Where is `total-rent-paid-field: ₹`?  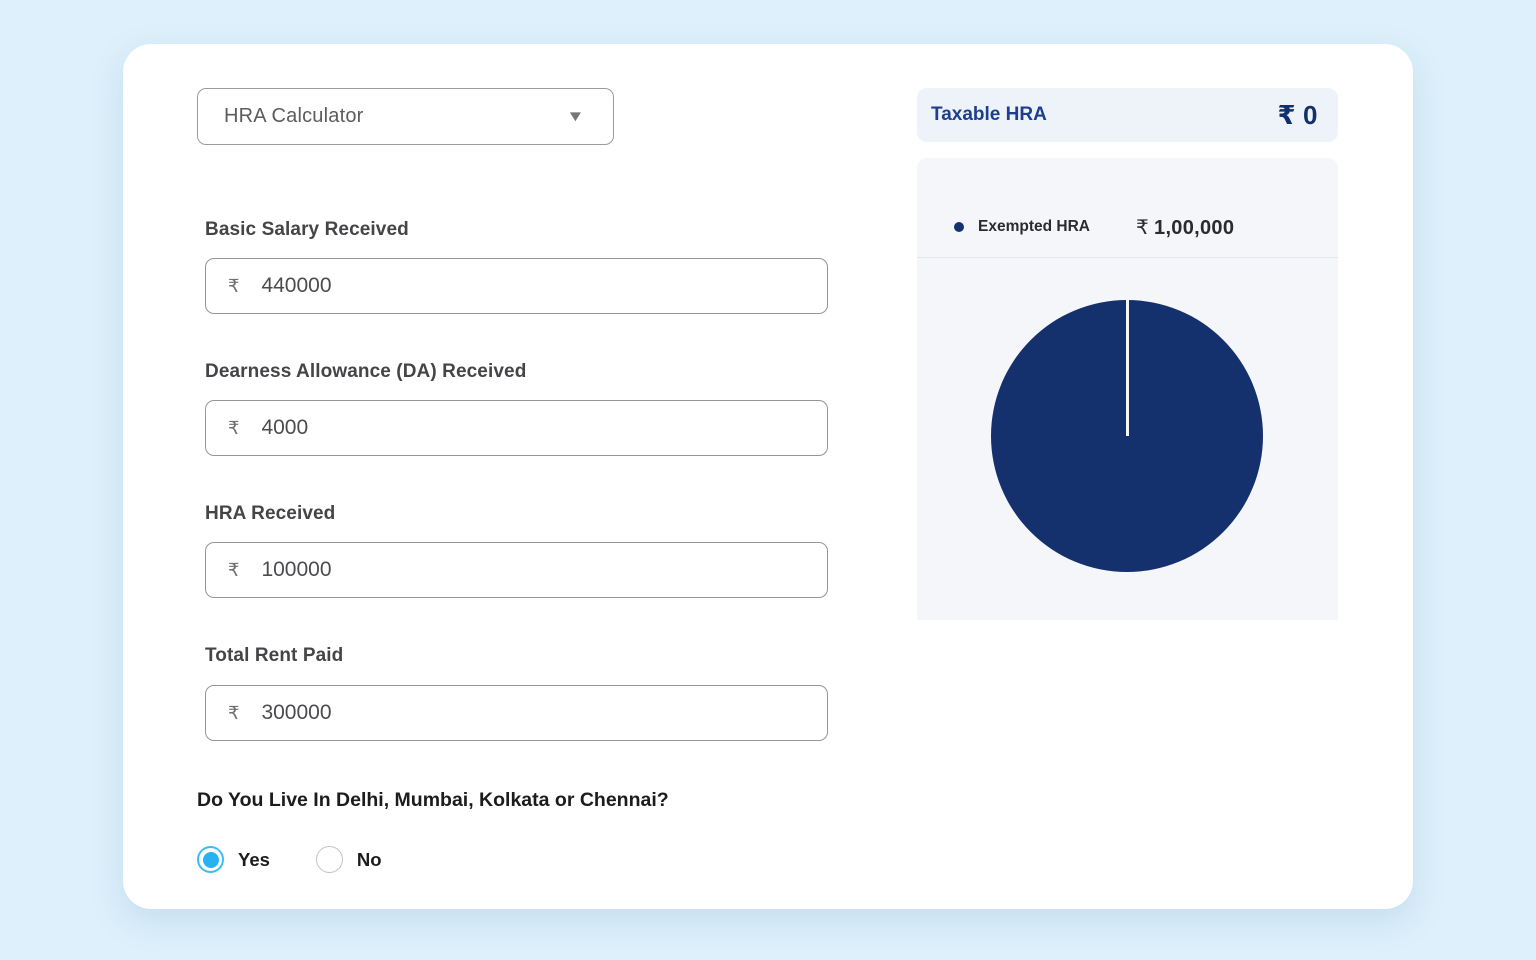 total-rent-paid-field: ₹ is located at coordinates (516, 713).